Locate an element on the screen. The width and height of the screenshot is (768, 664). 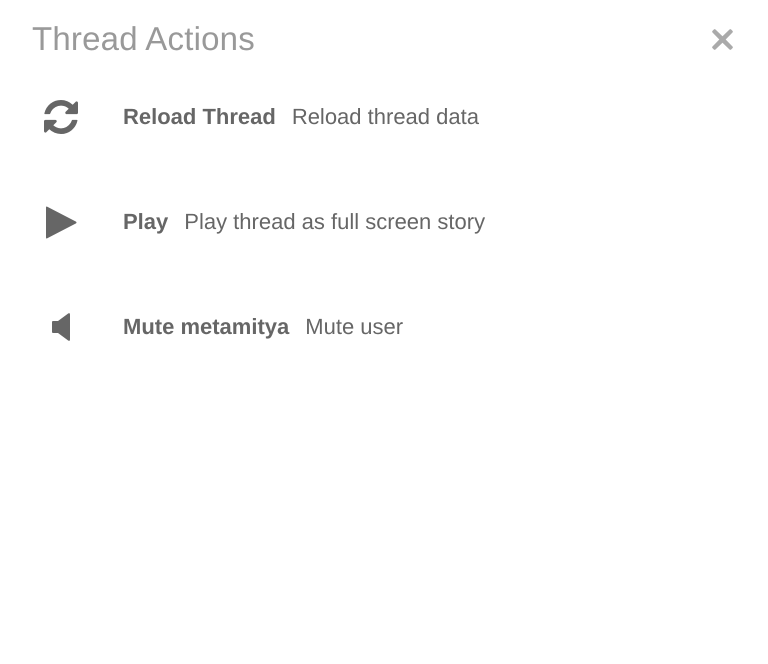
close-button is located at coordinates (722, 39).